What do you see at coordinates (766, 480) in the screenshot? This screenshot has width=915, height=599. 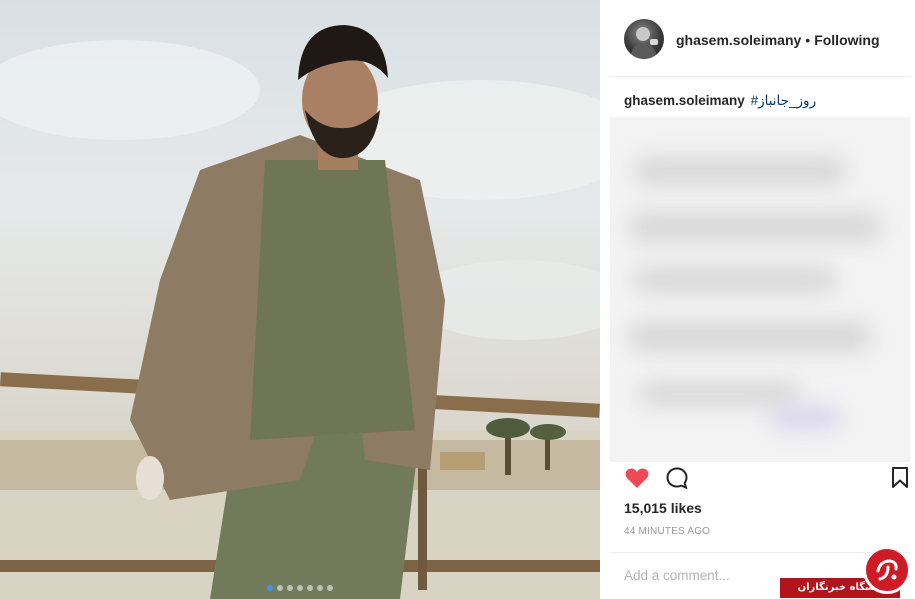 I see `post-actions` at bounding box center [766, 480].